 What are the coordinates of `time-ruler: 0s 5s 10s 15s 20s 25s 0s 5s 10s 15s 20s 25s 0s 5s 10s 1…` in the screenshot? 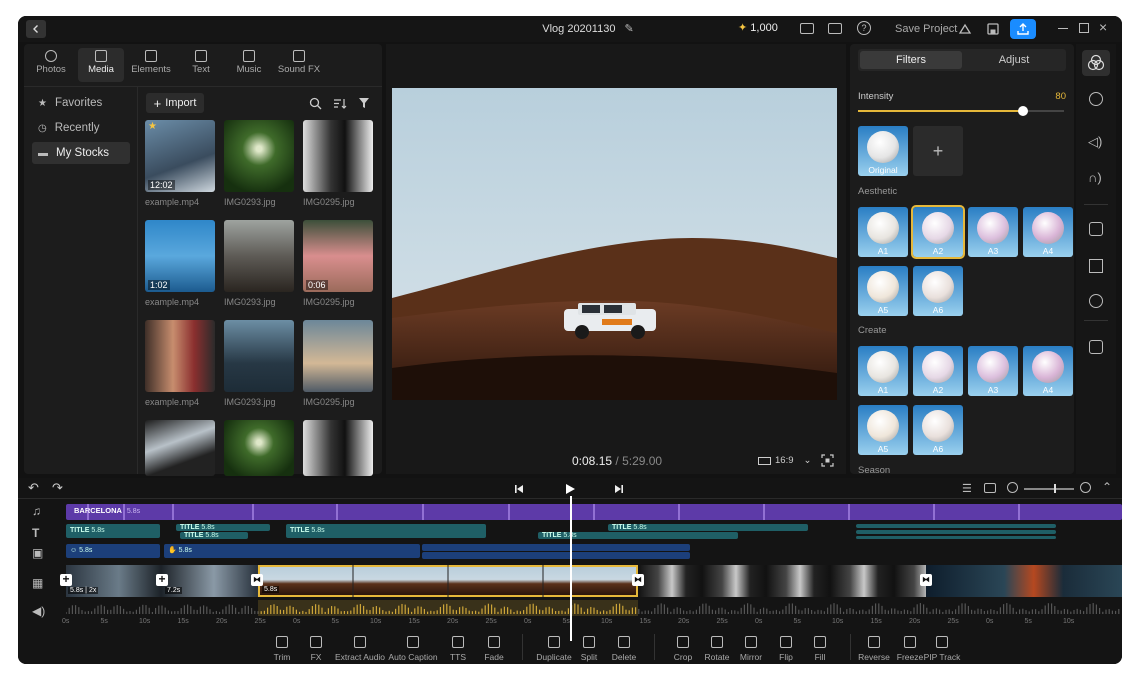 It's located at (592, 624).